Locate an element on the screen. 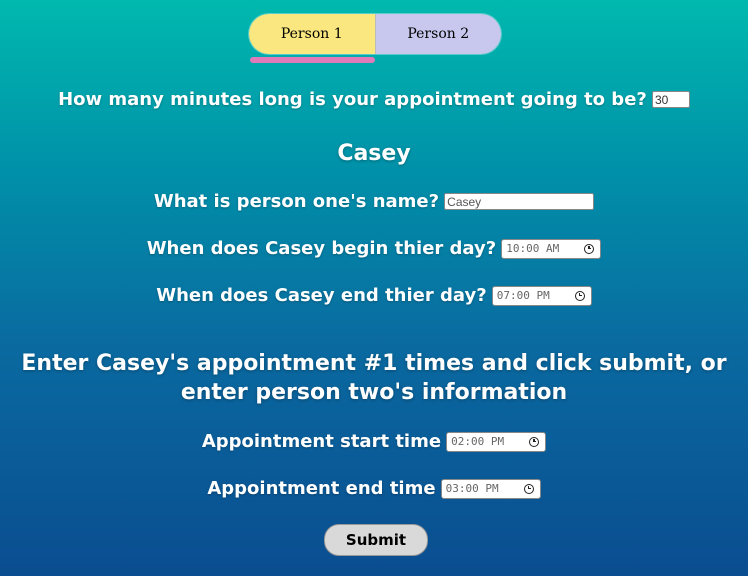  end-day-time-input: 07:00 PM is located at coordinates (541, 295).